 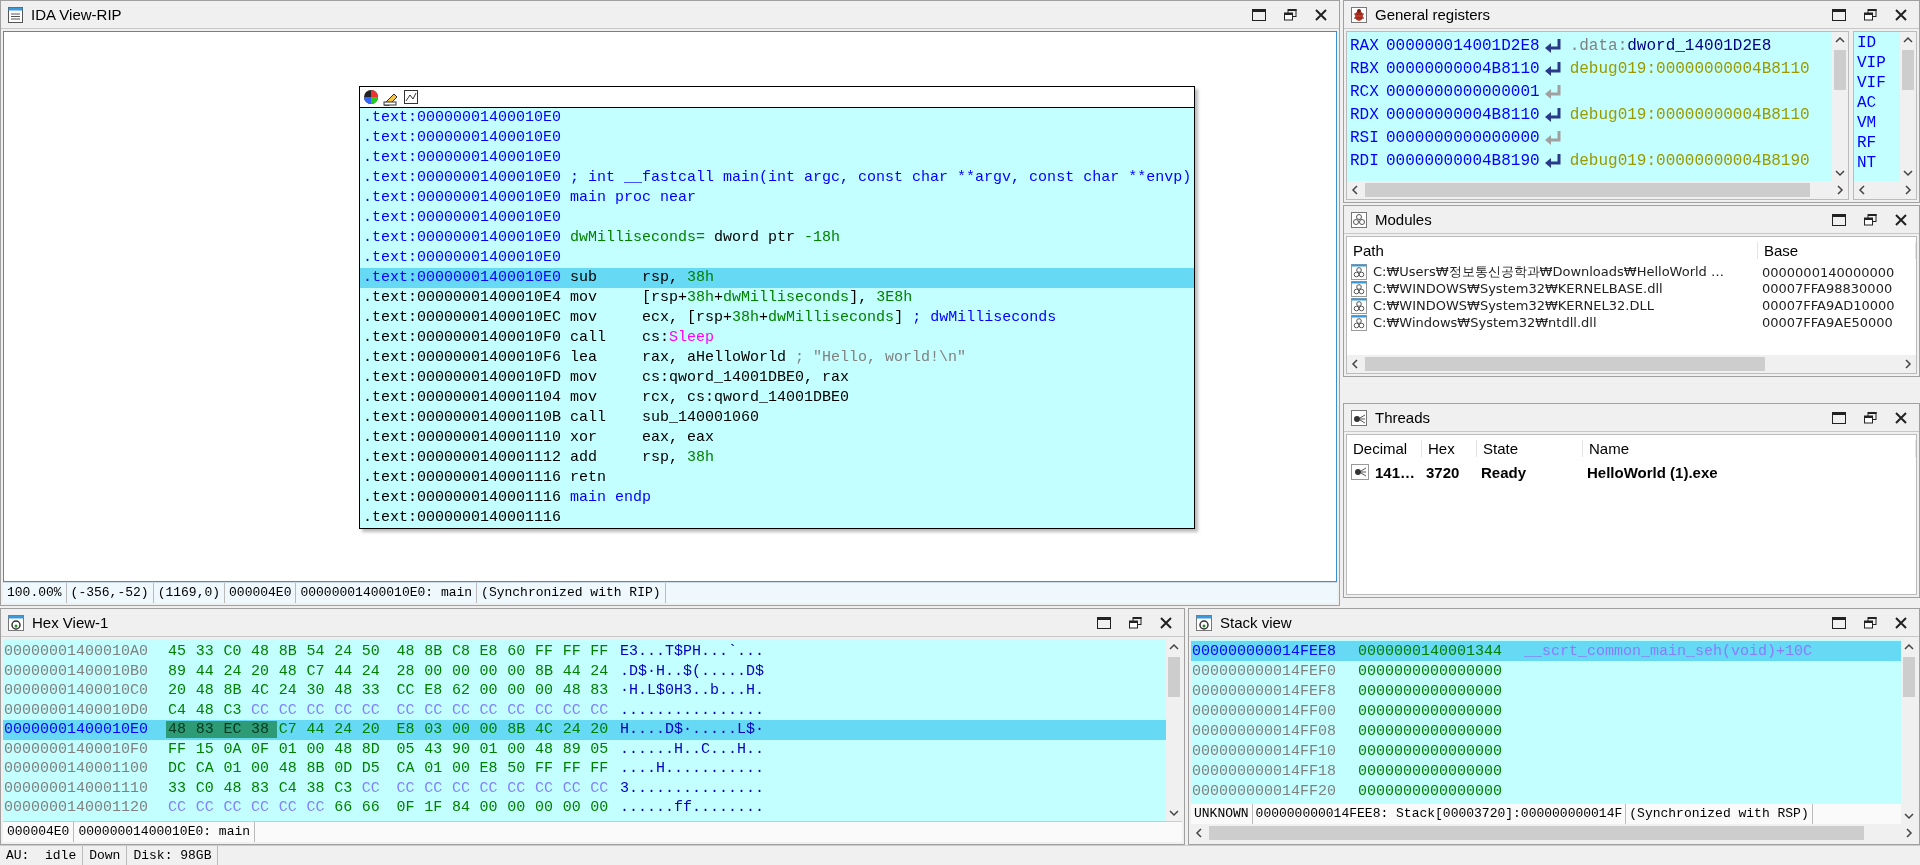 I want to click on hex-byte: 0A, so click(x=235, y=749).